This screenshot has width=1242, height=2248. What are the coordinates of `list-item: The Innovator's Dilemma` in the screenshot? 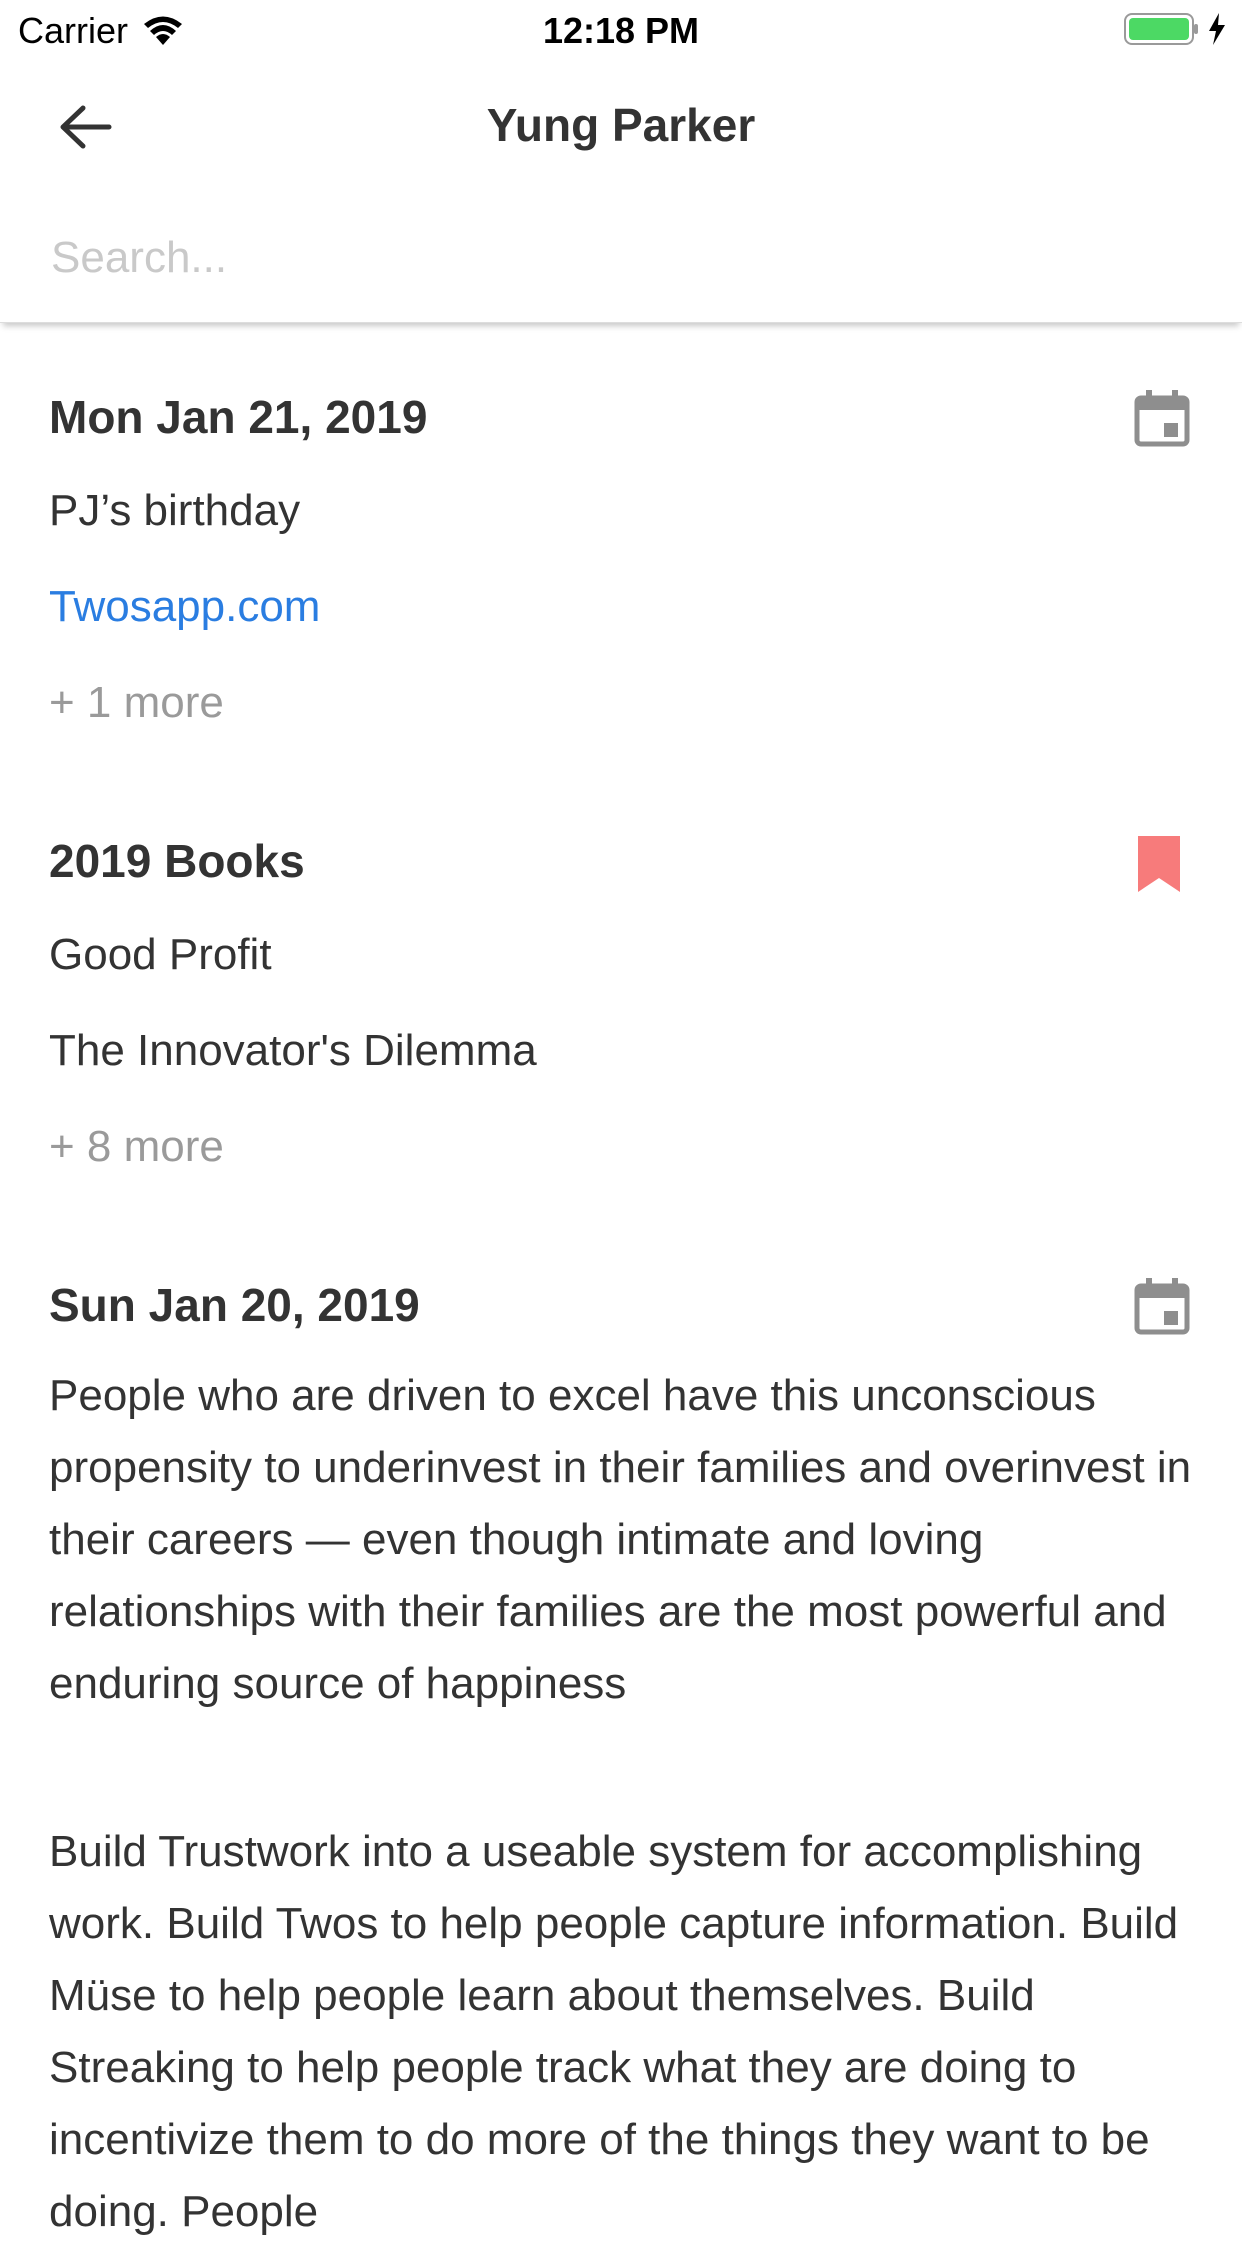 It's located at (293, 1050).